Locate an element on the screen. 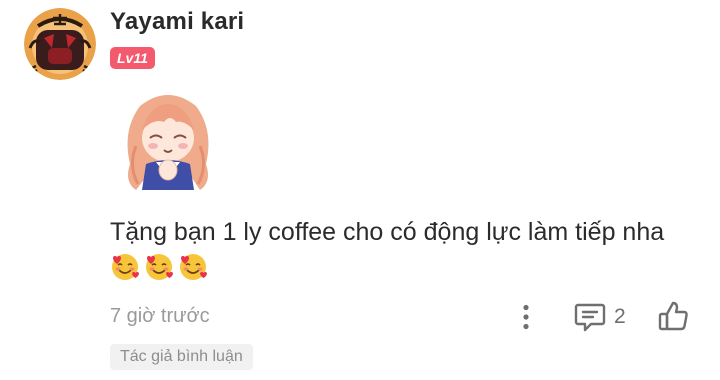 This screenshot has height=380, width=720. anime-girl-praying-sticker-icon is located at coordinates (168, 142).